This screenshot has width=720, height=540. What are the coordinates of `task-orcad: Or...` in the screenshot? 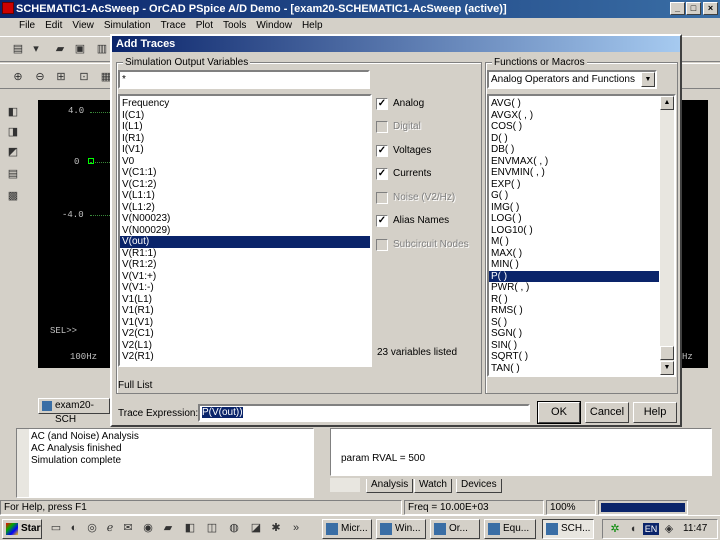 It's located at (455, 529).